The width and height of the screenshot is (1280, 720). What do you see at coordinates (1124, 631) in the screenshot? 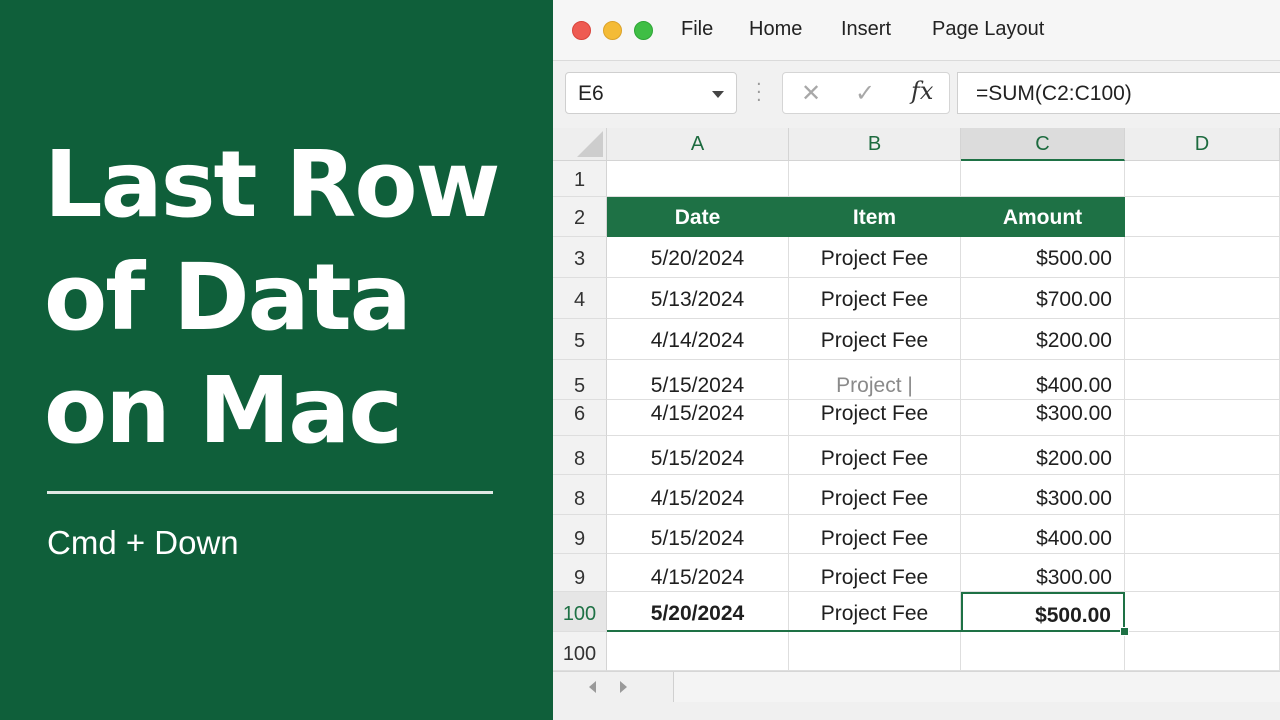
I see `fill-handle` at bounding box center [1124, 631].